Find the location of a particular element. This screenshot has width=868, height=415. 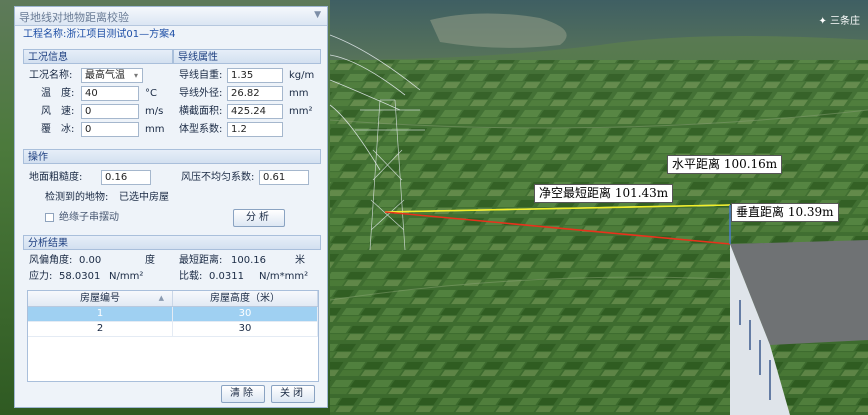

min-distance-unit: 米 is located at coordinates (300, 260).